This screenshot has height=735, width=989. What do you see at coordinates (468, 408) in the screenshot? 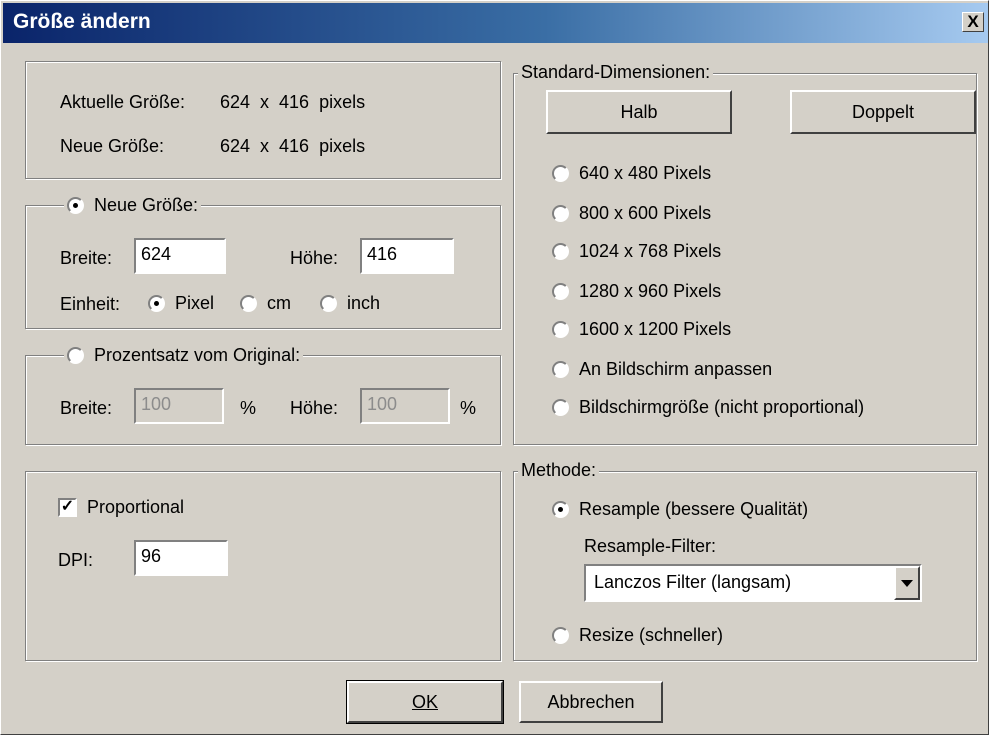
I see `percent-height-unit: %` at bounding box center [468, 408].